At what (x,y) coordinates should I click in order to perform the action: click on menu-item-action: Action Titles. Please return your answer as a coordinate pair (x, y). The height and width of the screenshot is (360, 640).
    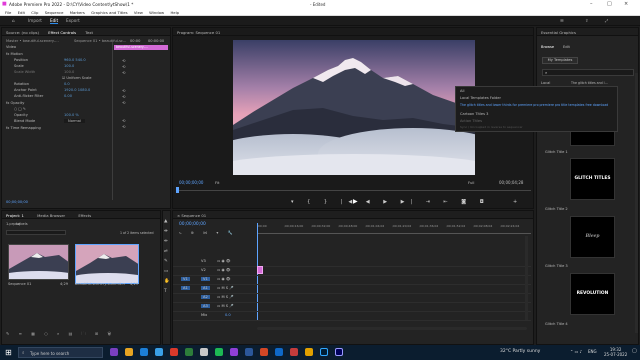
    Looking at the image, I should click on (471, 121).